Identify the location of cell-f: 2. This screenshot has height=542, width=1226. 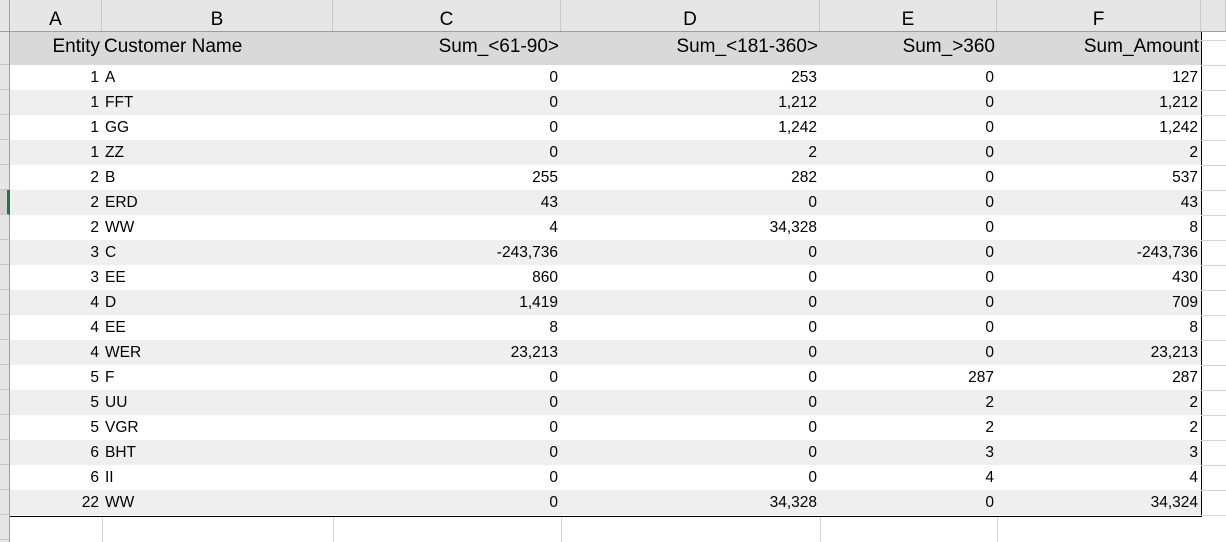
(1099, 152).